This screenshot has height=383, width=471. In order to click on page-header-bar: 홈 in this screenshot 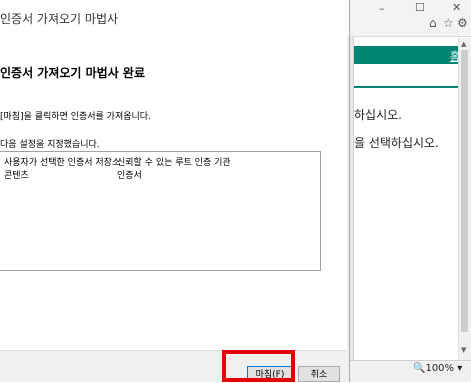, I will do `click(410, 55)`.